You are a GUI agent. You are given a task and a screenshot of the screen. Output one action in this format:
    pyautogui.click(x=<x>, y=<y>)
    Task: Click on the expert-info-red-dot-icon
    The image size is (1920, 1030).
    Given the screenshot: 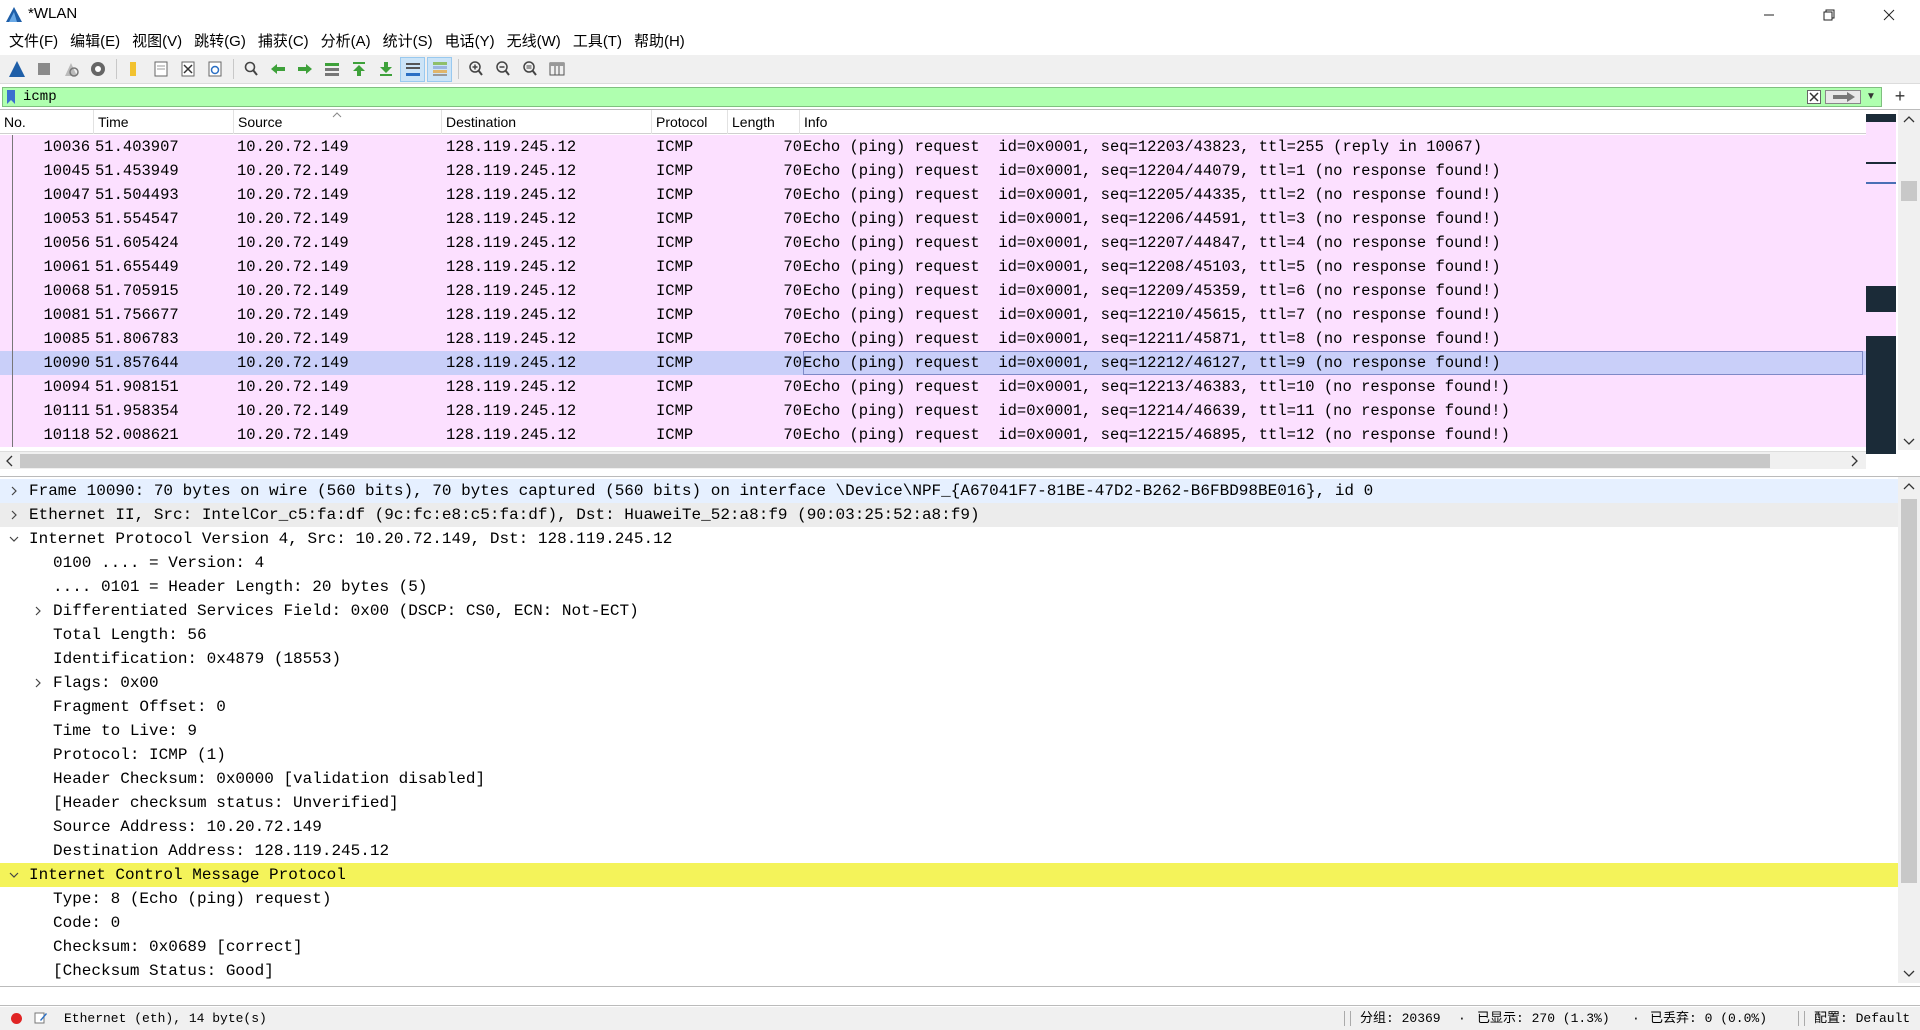 What is the action you would take?
    pyautogui.click(x=16, y=1018)
    